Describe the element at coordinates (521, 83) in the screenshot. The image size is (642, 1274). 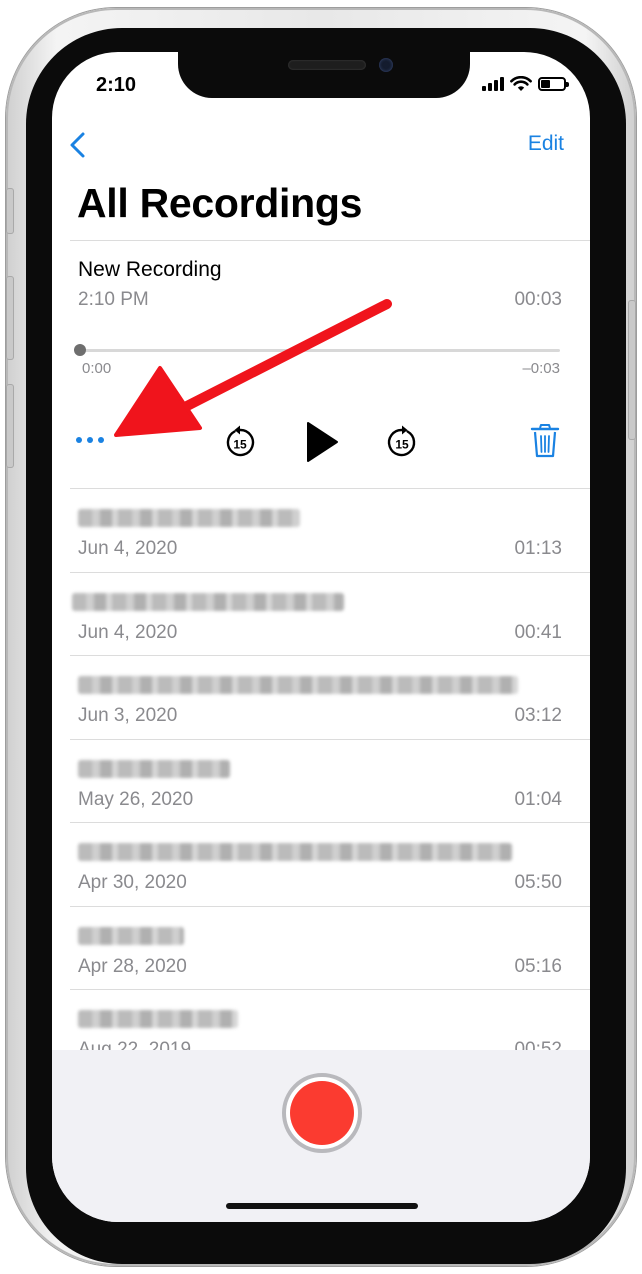
I see `wifi-icon` at that location.